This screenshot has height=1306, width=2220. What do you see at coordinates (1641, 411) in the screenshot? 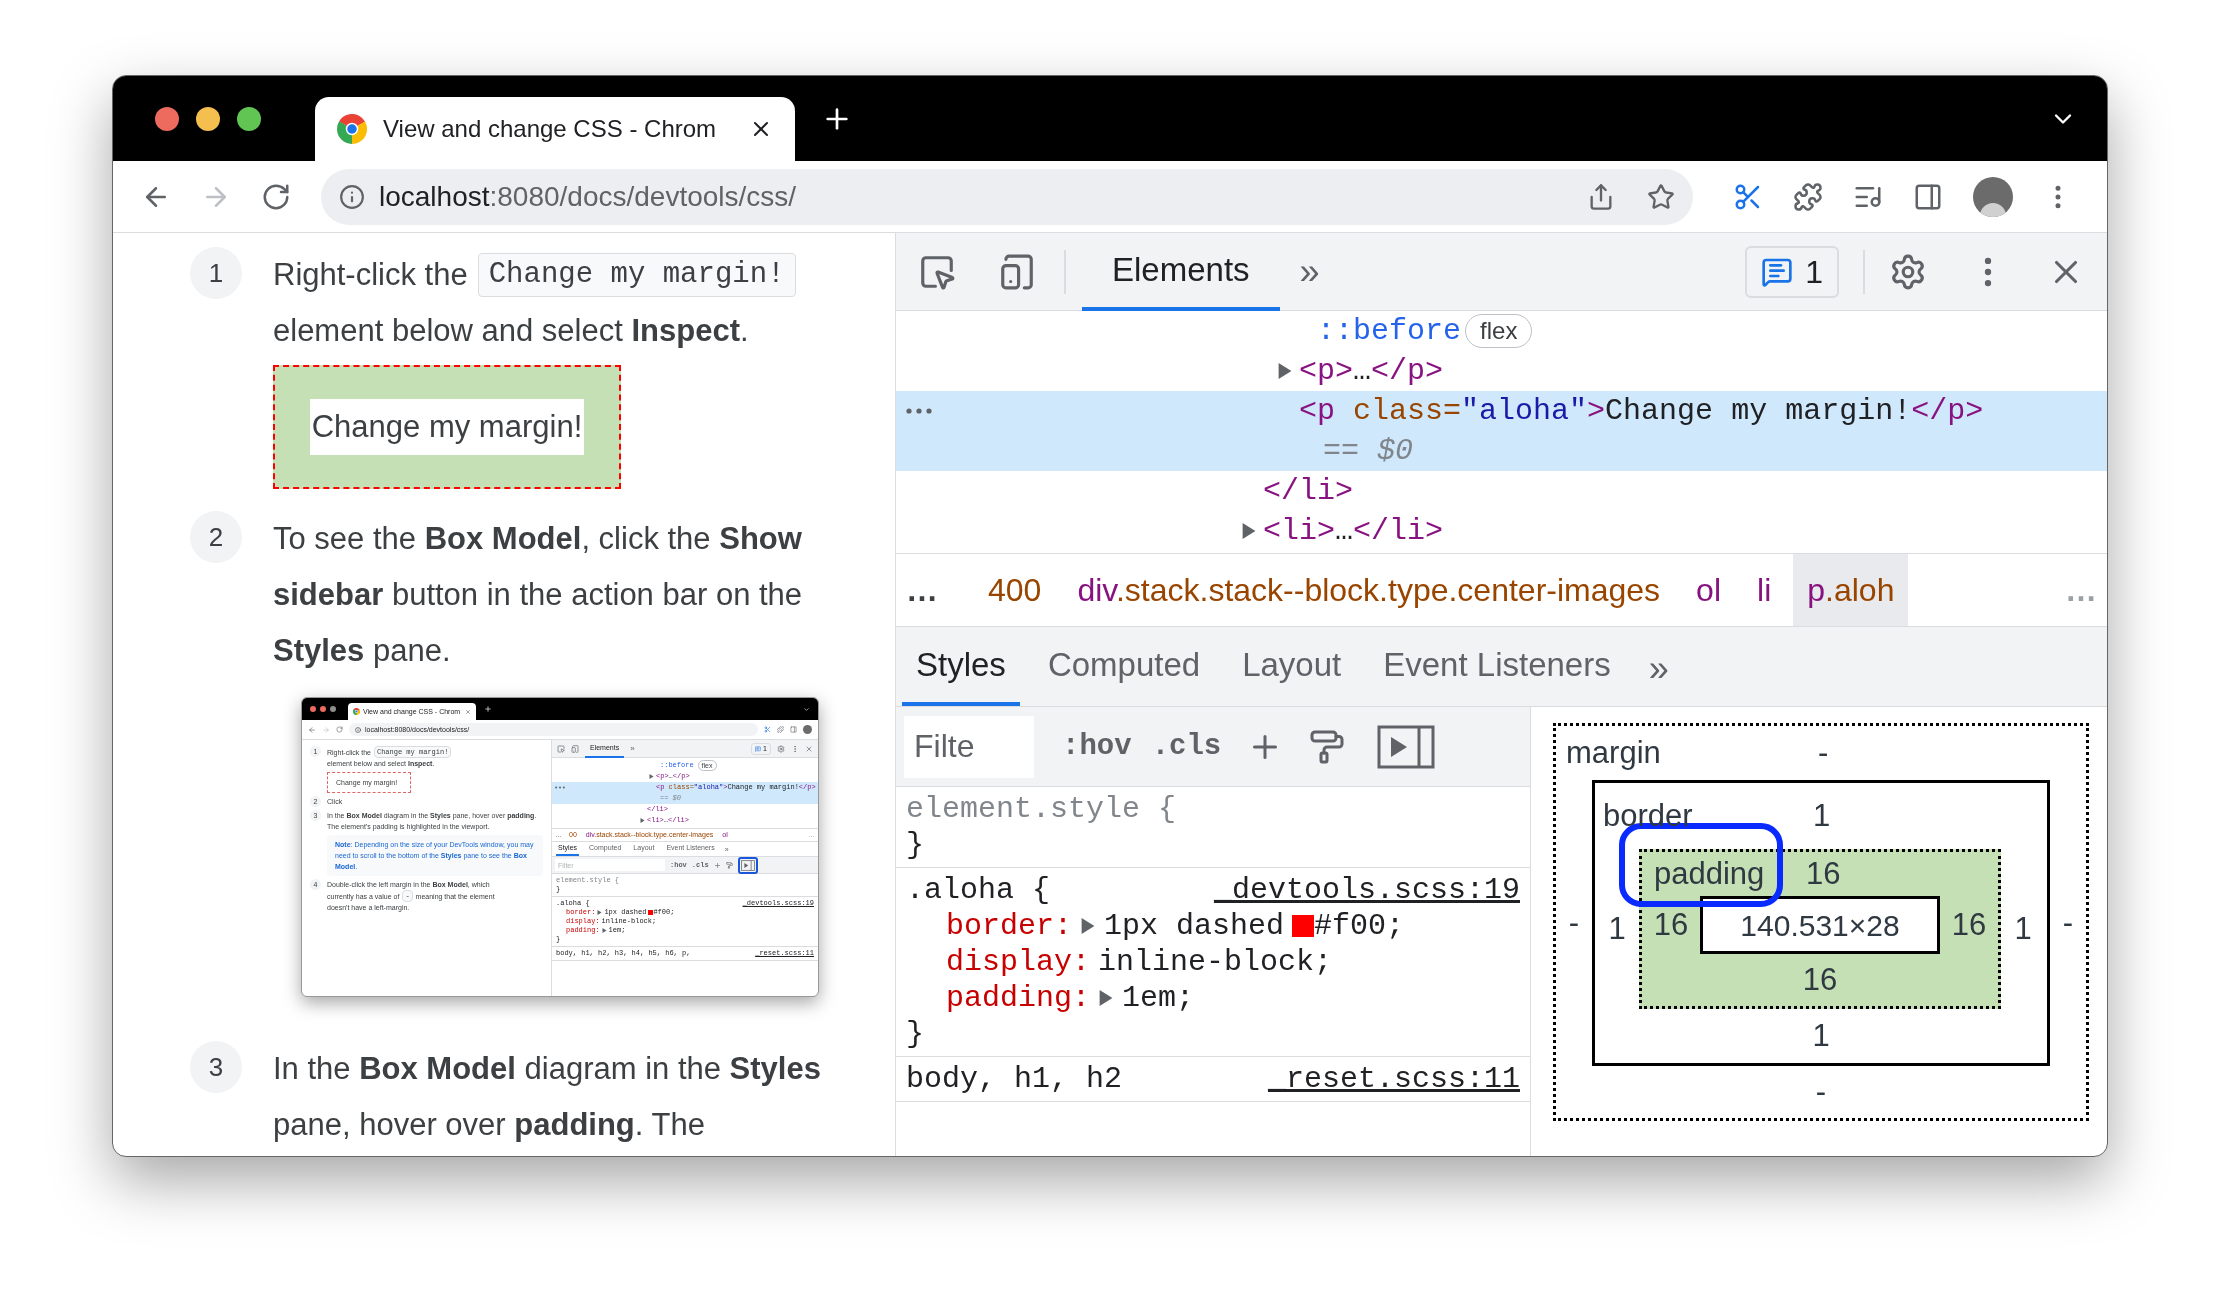
I see `dom-node: <p class="aloha">Change my margin!</p>` at bounding box center [1641, 411].